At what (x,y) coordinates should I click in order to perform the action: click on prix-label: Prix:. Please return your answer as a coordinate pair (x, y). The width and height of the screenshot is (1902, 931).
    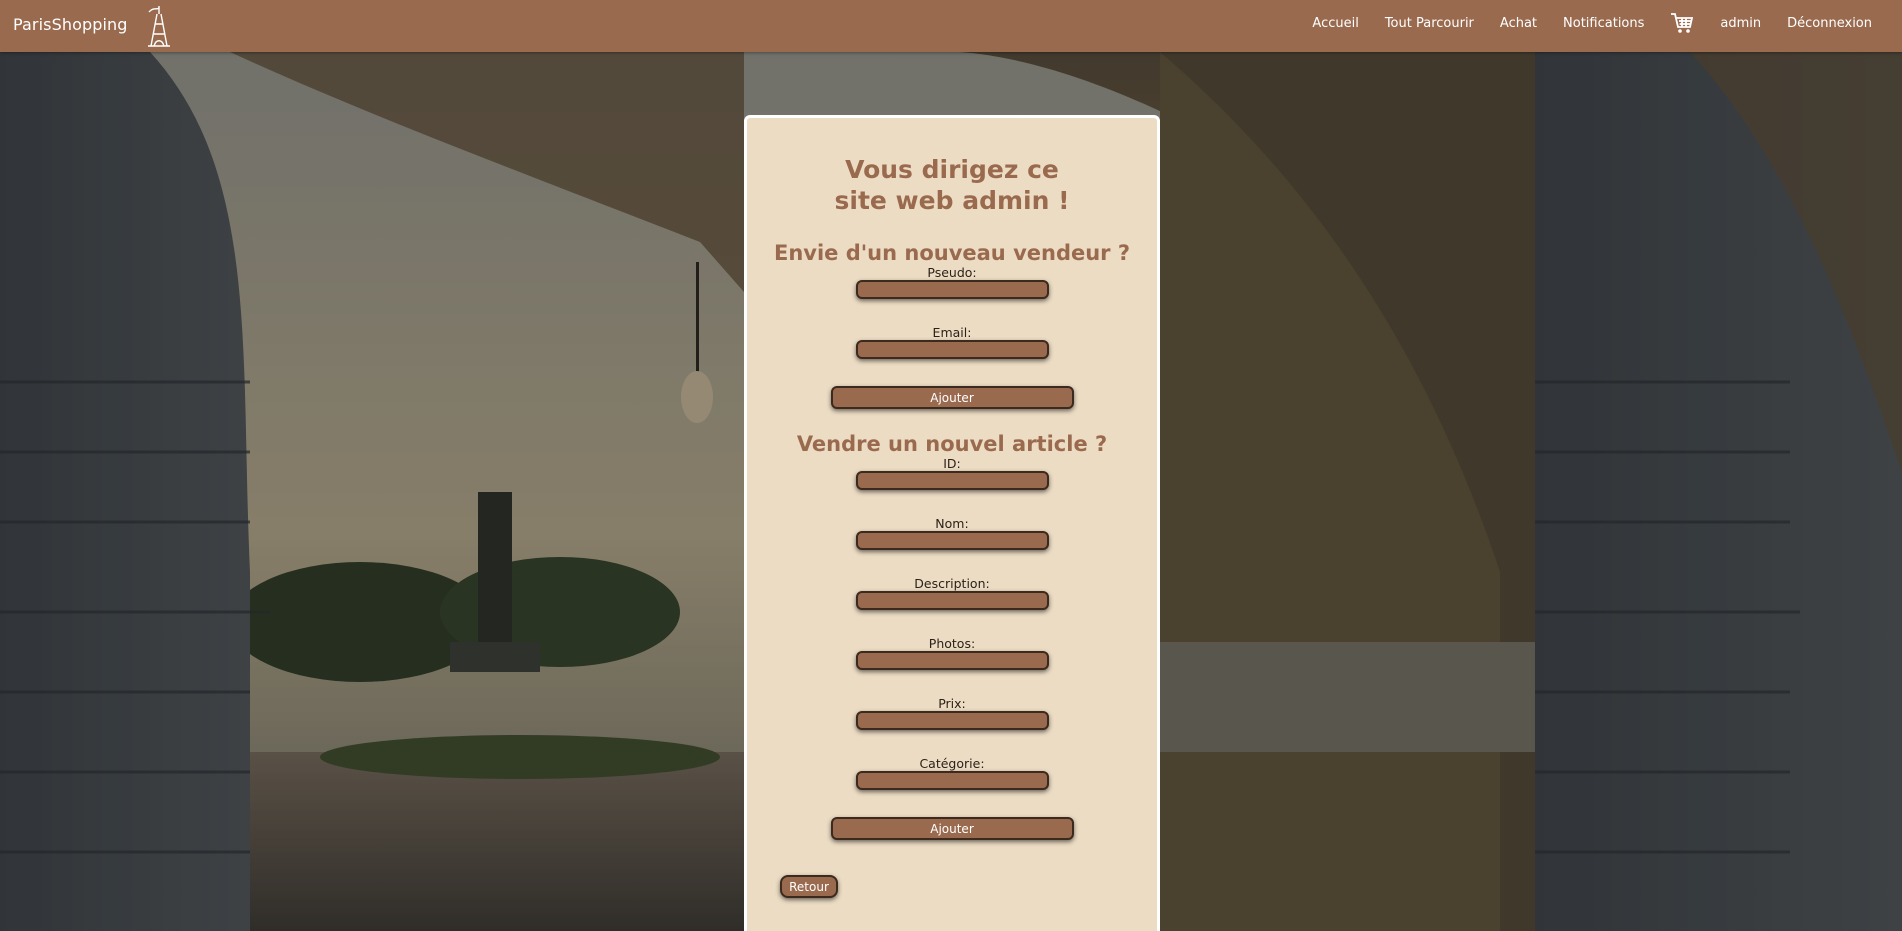
    Looking at the image, I should click on (952, 703).